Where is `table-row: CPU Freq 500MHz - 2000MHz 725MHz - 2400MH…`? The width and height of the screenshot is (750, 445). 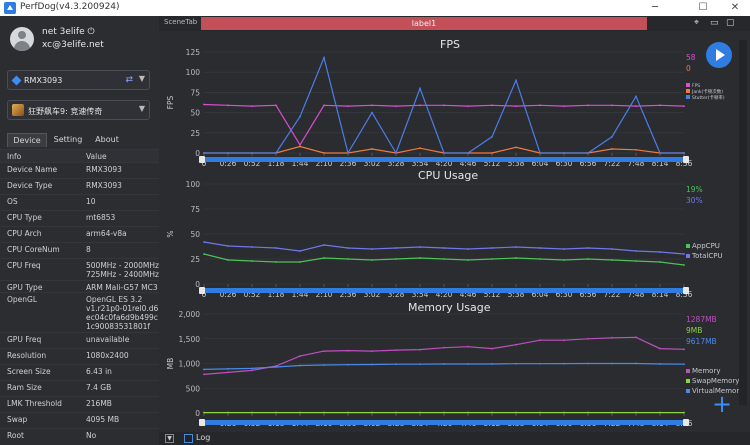 table-row: CPU Freq 500MHz - 2000MHz 725MHz - 2400MH… is located at coordinates (79, 269).